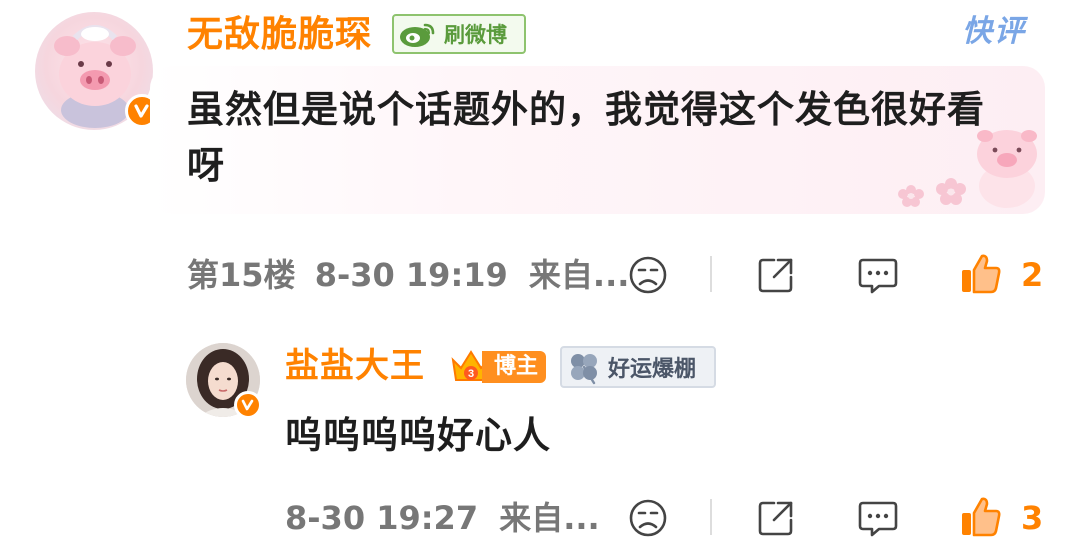  I want to click on reply-like-button, so click(981, 517).